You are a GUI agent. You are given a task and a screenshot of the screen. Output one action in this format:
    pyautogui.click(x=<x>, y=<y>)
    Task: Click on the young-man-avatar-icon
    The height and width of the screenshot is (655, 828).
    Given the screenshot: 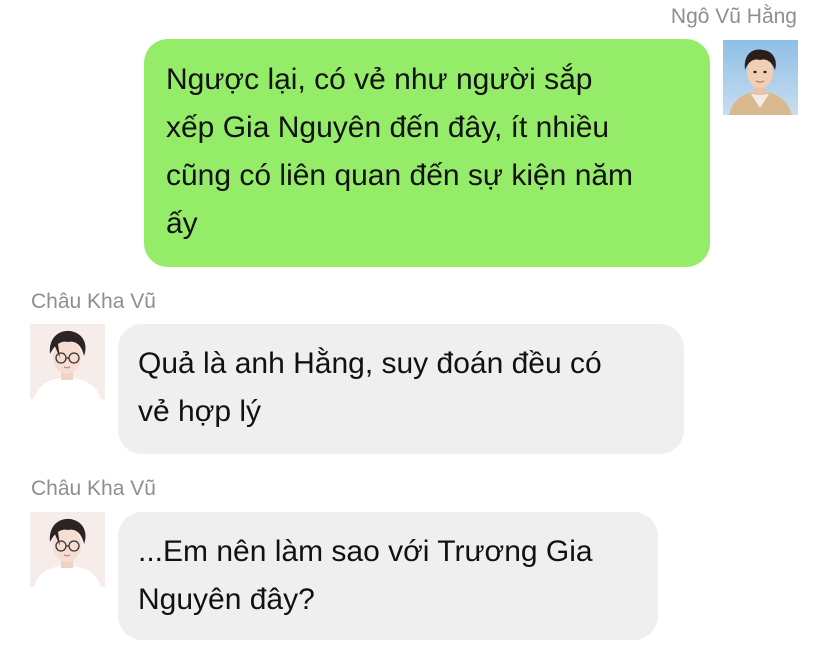 What is the action you would take?
    pyautogui.click(x=760, y=77)
    